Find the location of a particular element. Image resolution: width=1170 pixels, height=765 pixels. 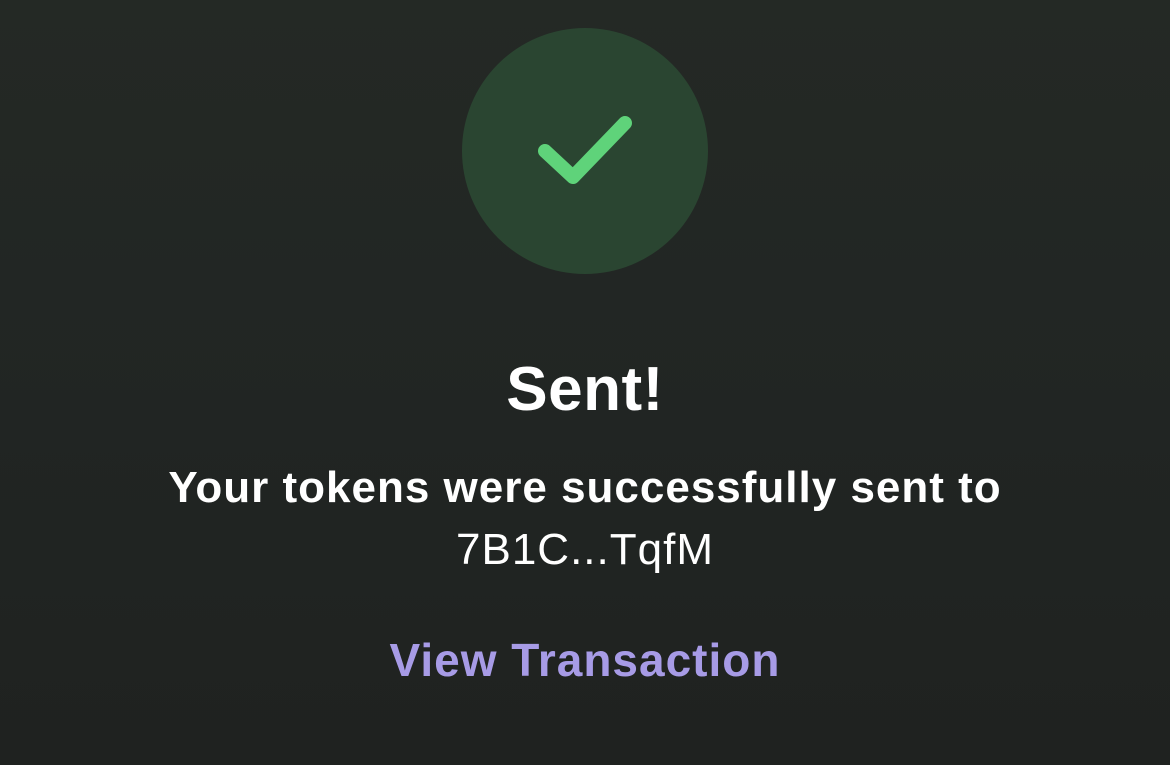

checkmark-icon is located at coordinates (585, 151).